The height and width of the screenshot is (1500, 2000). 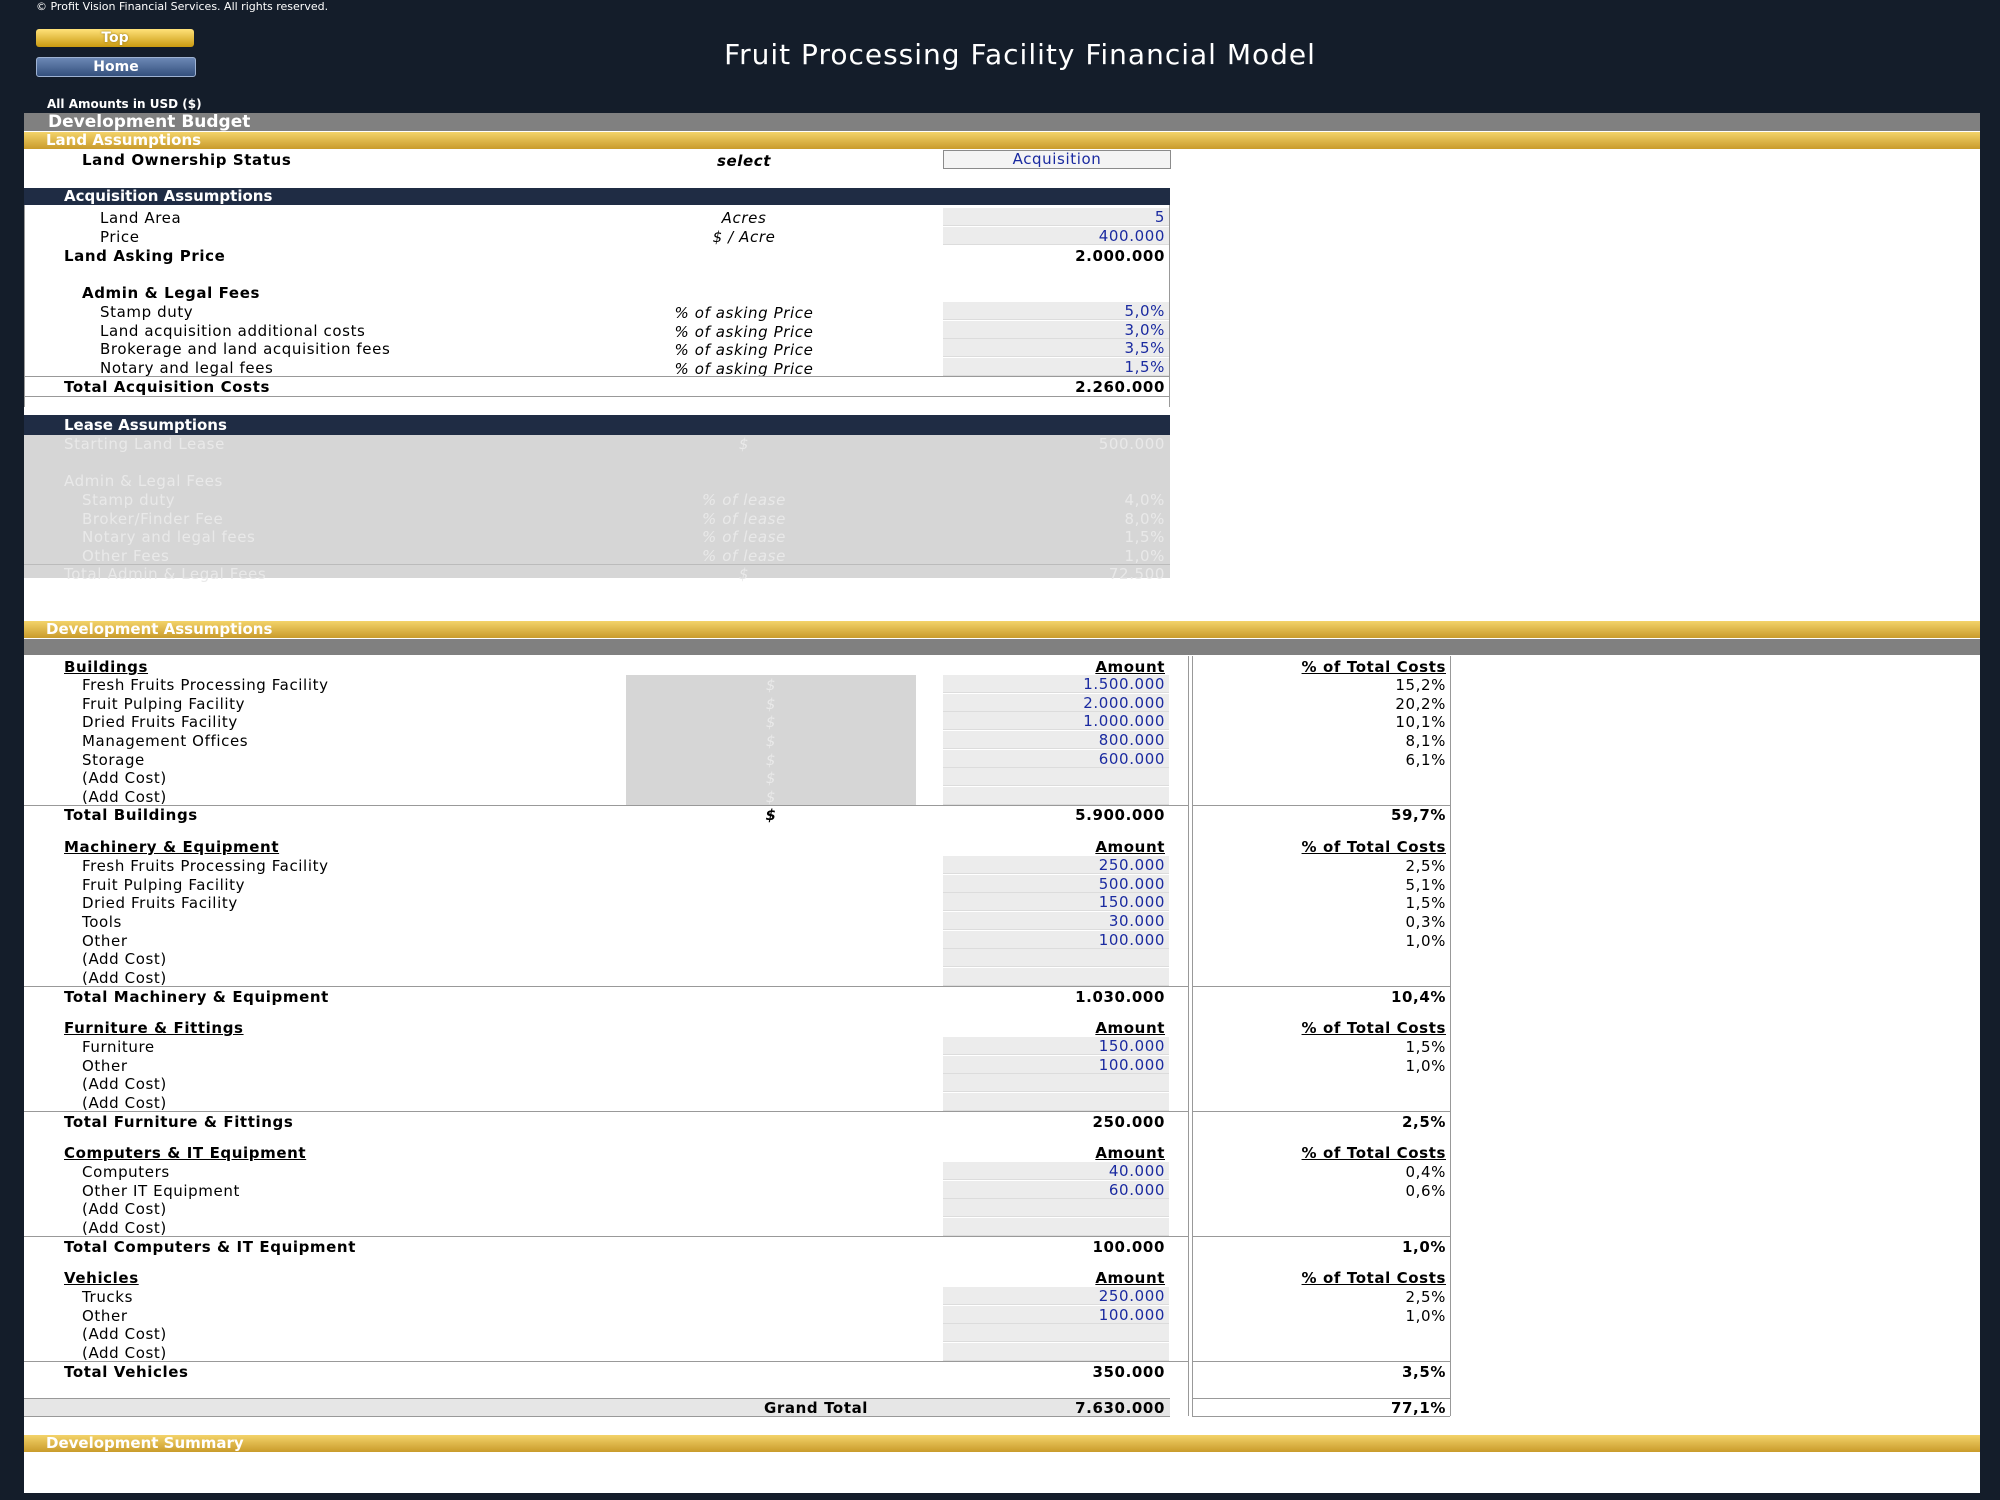 What do you see at coordinates (1054, 1171) in the screenshot?
I see `computers-amount-input: 40.000` at bounding box center [1054, 1171].